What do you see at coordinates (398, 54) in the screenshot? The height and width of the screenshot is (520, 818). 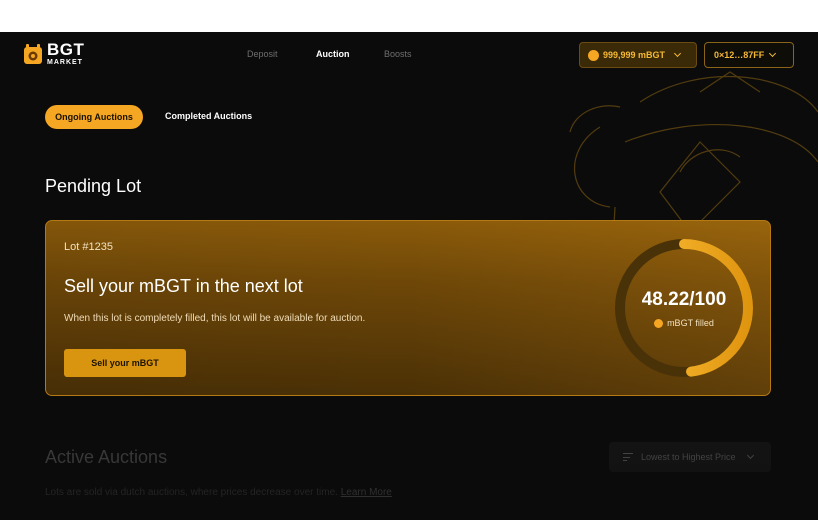 I see `nav-item-boosts: Boosts` at bounding box center [398, 54].